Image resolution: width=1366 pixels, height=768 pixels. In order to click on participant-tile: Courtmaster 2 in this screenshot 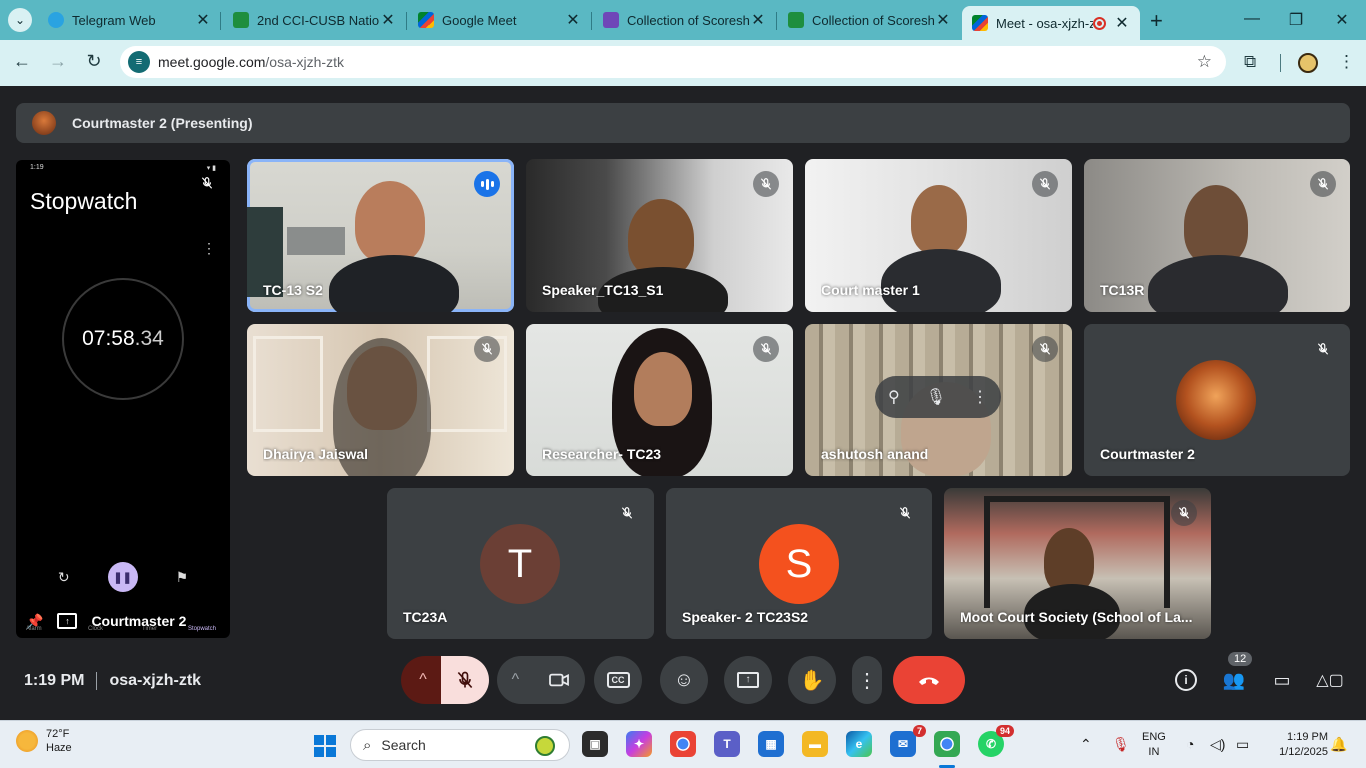, I will do `click(1217, 400)`.